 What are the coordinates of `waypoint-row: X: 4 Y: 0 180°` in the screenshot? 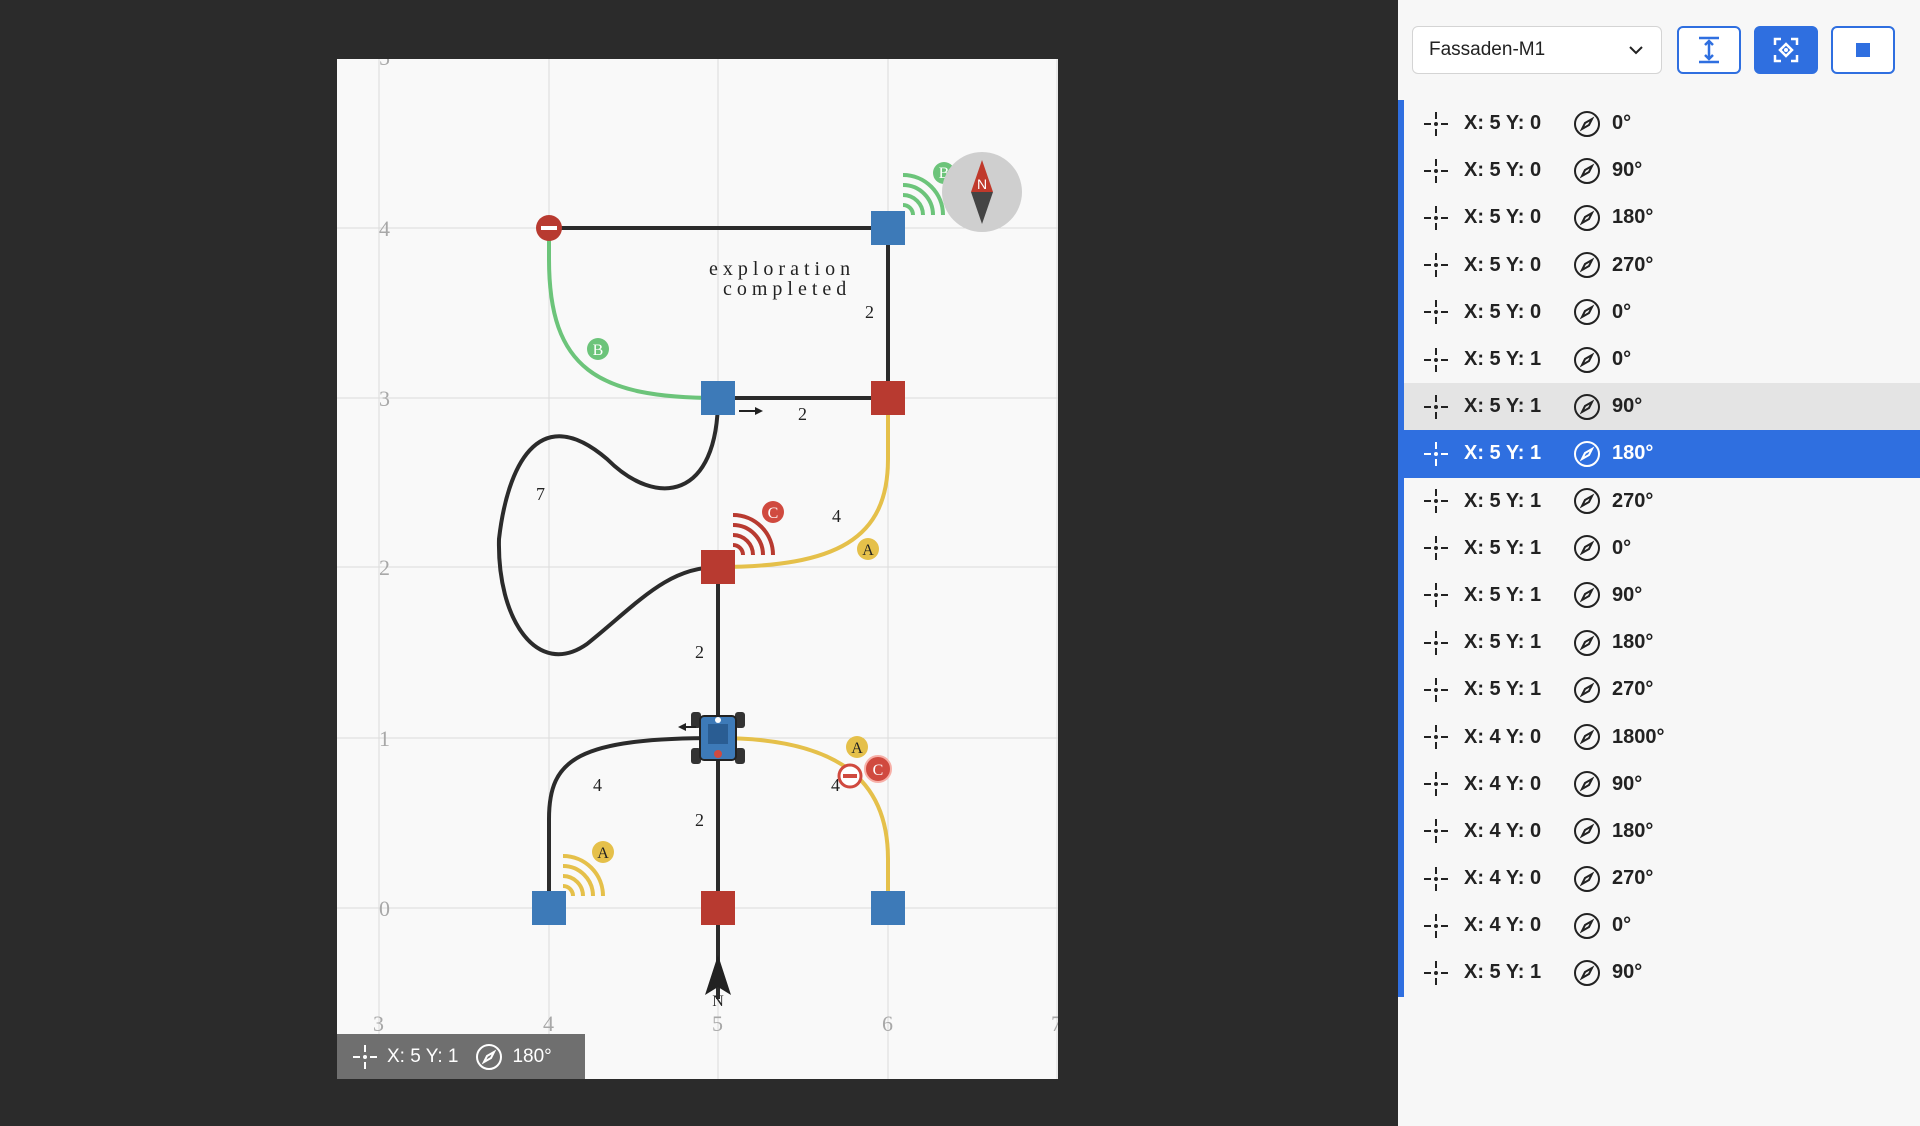 It's located at (1662, 831).